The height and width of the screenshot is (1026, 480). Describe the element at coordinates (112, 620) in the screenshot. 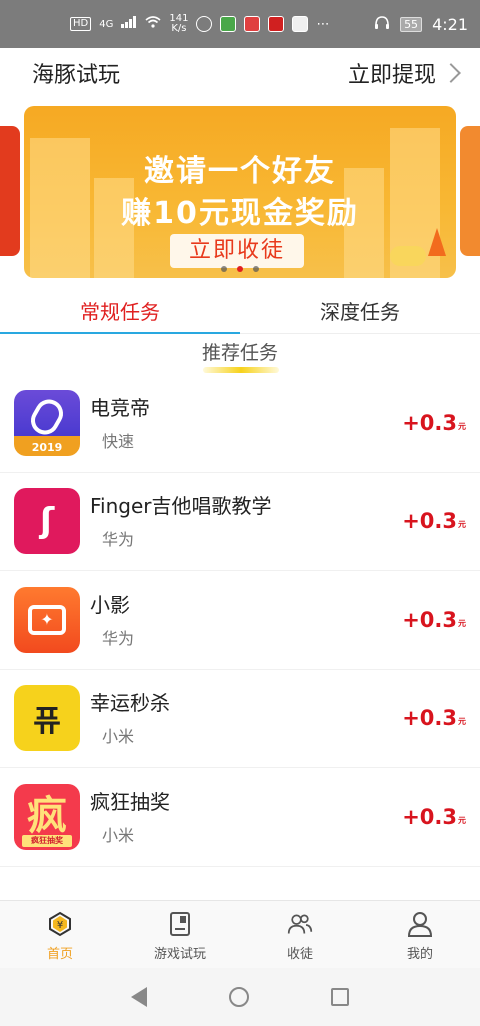

I see `task-info: 小影 华为` at that location.